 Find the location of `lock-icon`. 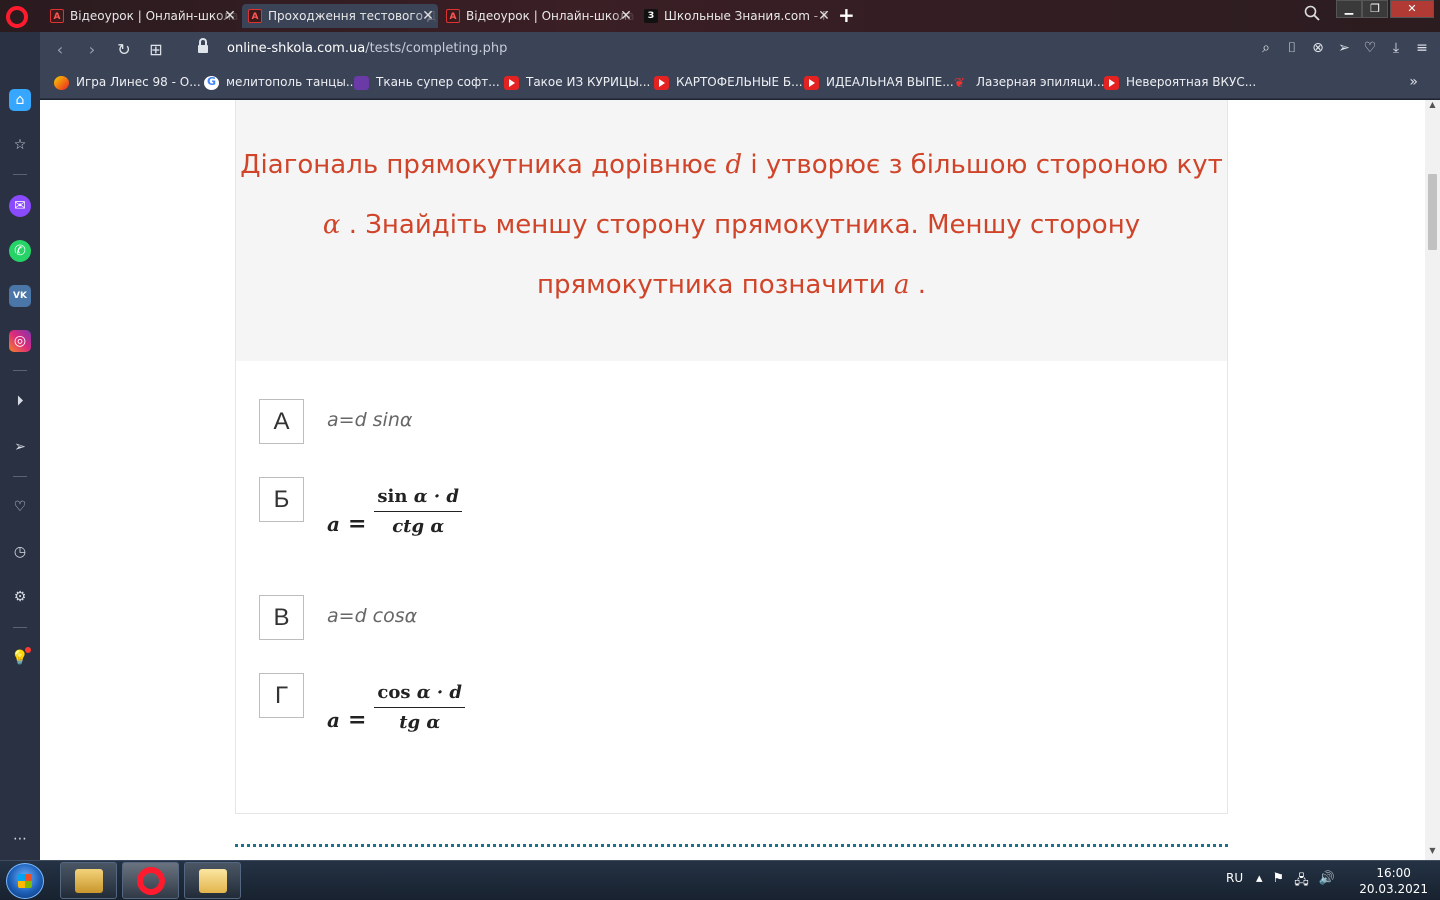

lock-icon is located at coordinates (203, 46).